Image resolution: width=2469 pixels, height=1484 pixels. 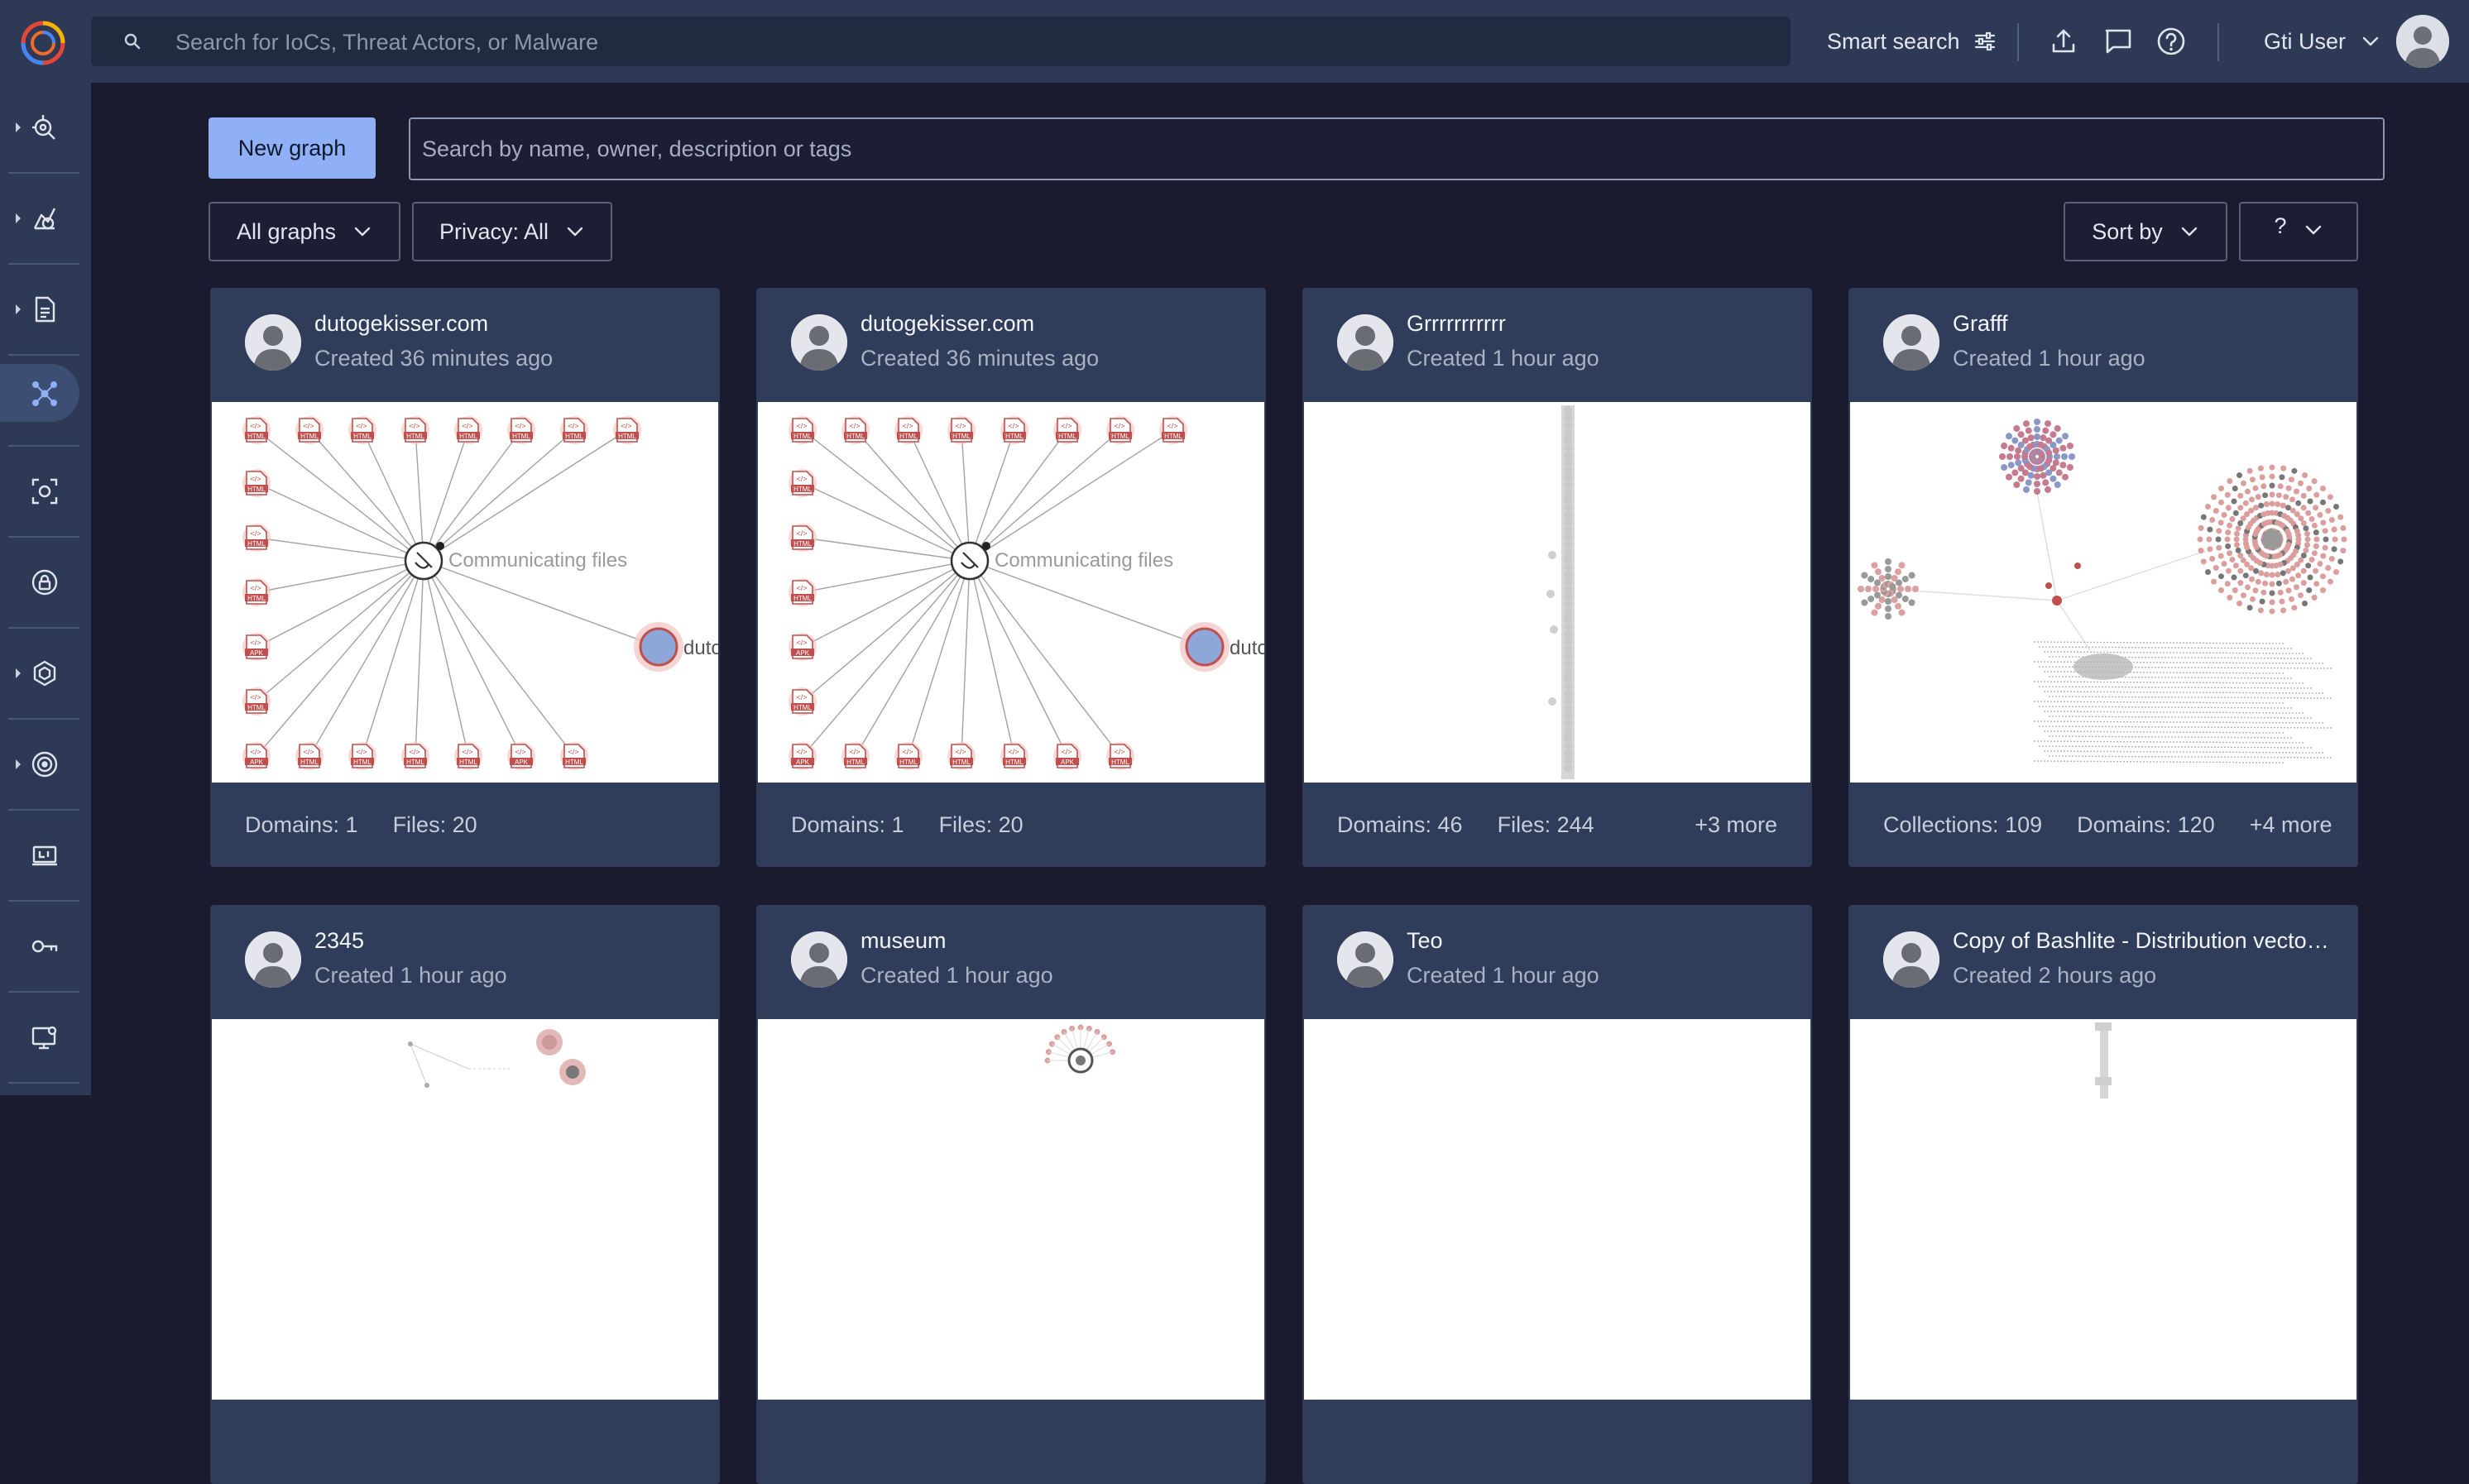 I want to click on more-stats-link: +4 more, so click(x=2291, y=825).